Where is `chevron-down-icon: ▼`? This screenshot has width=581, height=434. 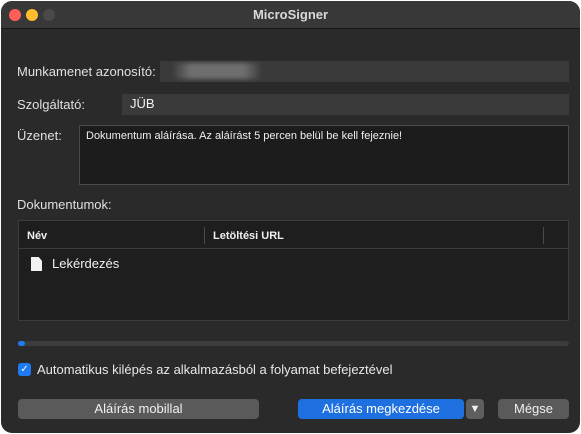 chevron-down-icon: ▼ is located at coordinates (475, 409).